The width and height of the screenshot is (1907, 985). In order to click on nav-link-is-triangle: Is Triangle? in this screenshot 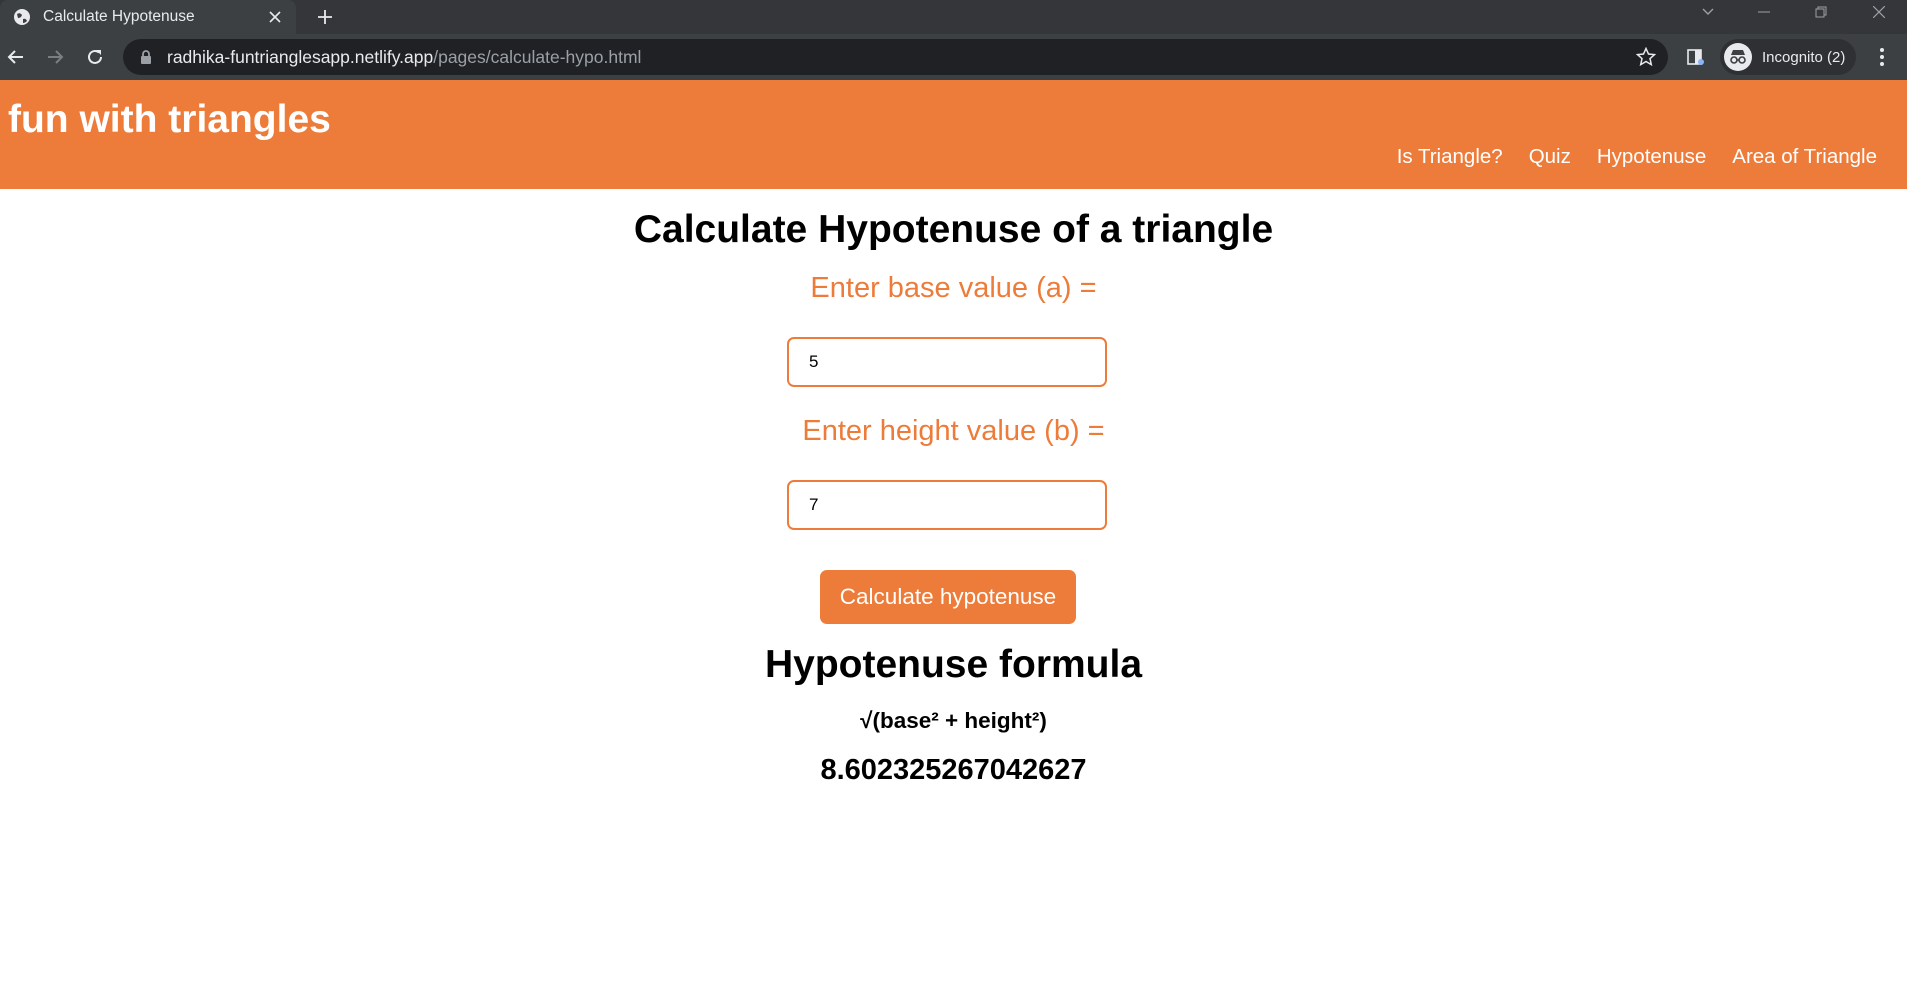, I will do `click(1450, 157)`.